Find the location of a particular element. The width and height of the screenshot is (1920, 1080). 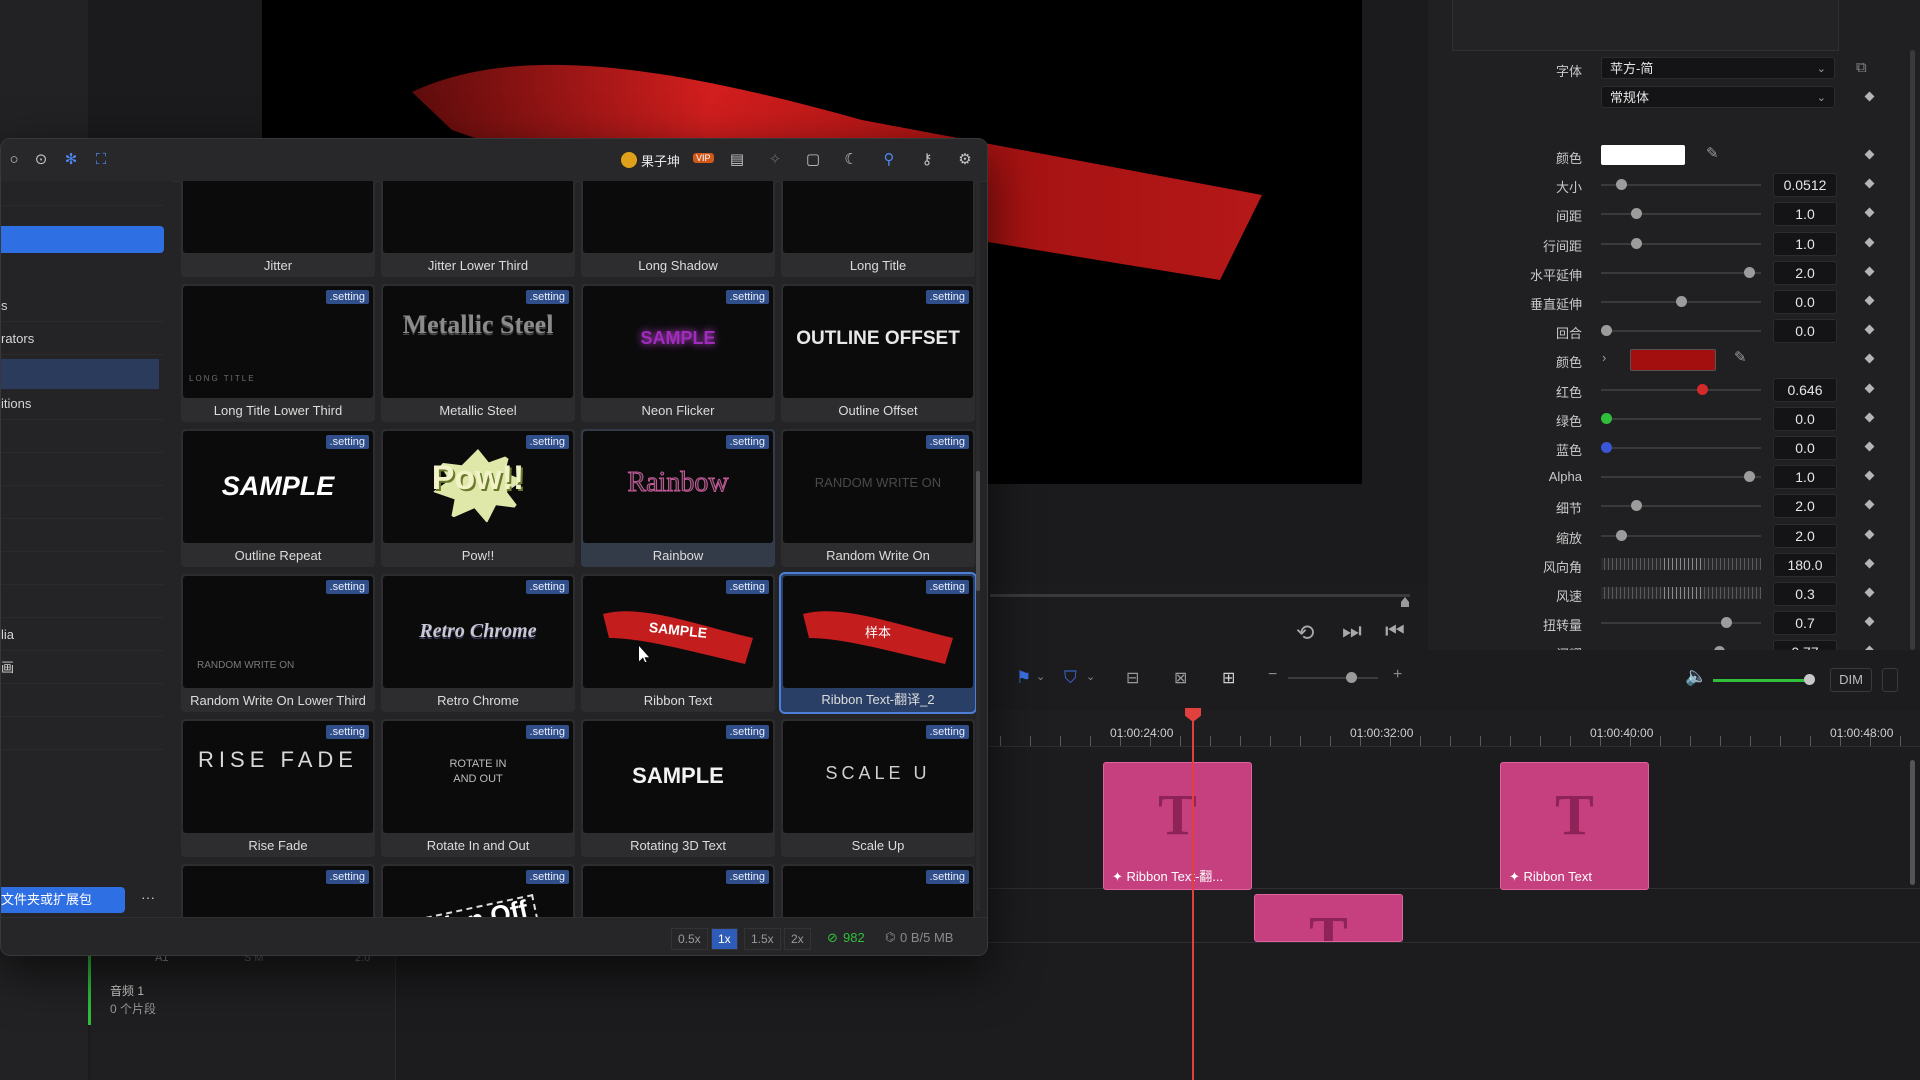

zoom-out-icon: − is located at coordinates (1272, 675).